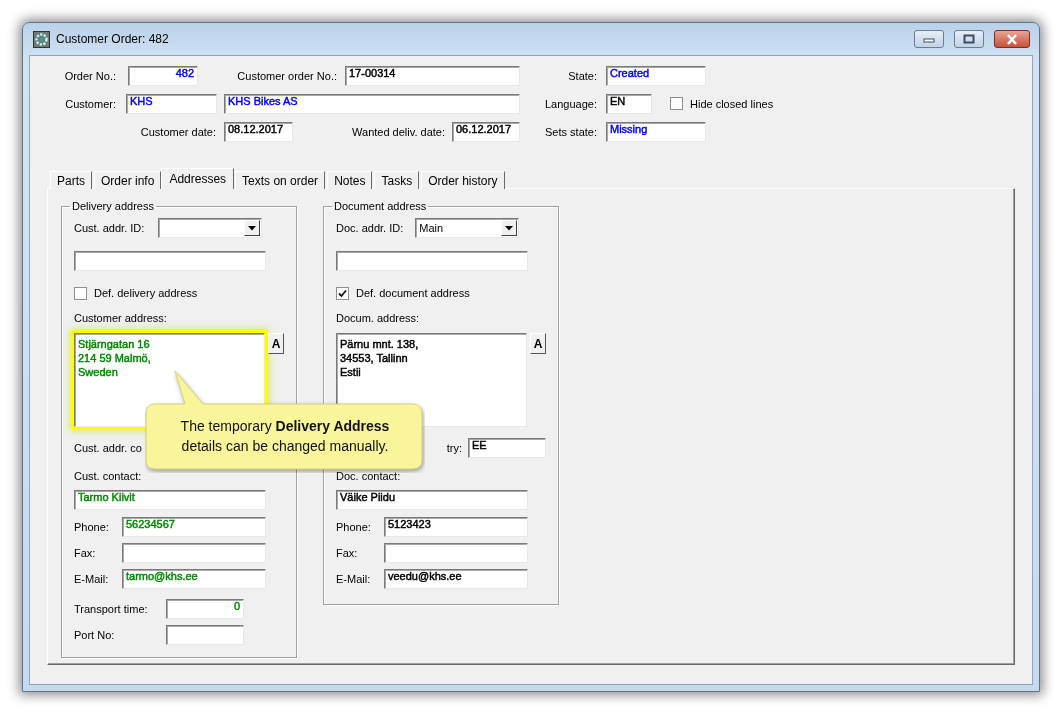 The height and width of the screenshot is (715, 1063). I want to click on tab: Texts on order, so click(280, 180).